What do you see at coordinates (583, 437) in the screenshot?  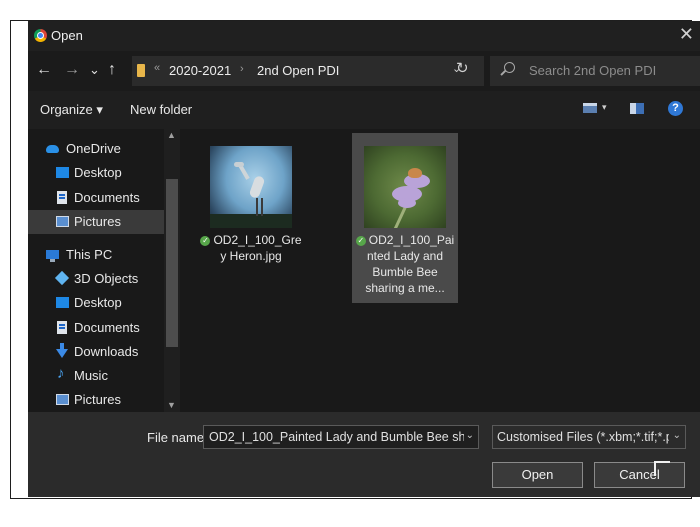 I see `file-type-value: Customised Files (*.xbm;*.tif;*.p` at bounding box center [583, 437].